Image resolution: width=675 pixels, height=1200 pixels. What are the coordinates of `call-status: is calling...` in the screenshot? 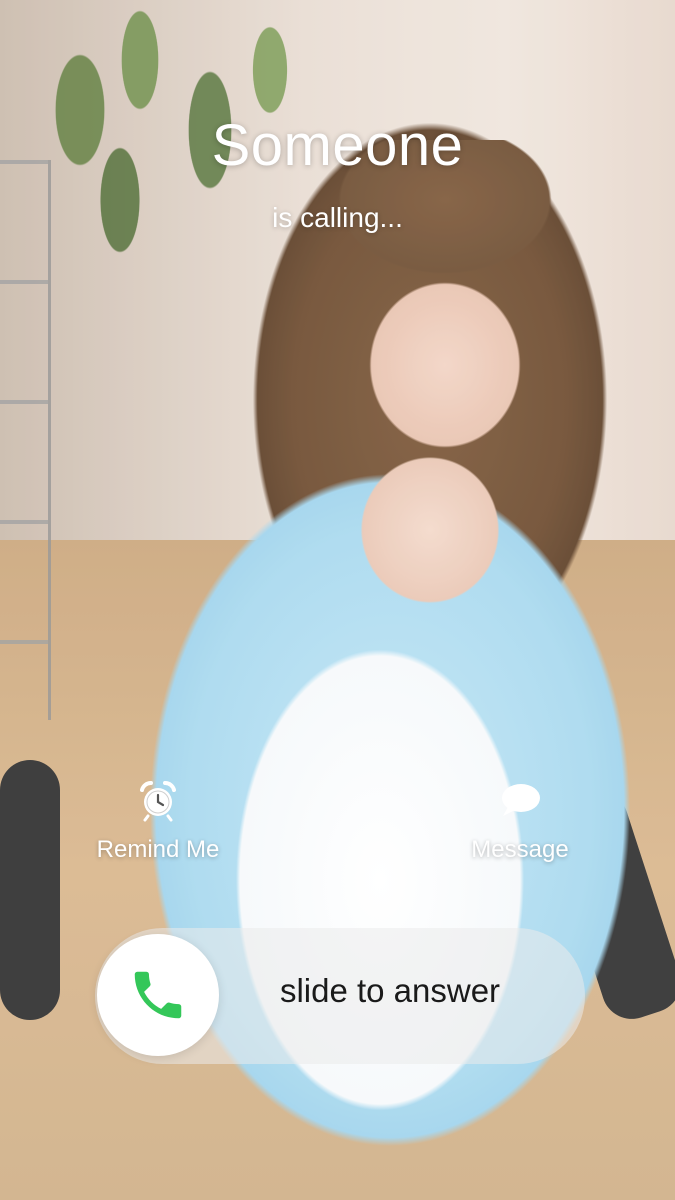 It's located at (337, 217).